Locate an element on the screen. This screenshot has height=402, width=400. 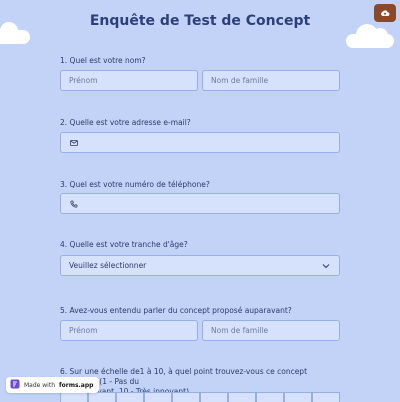
cloud-decoration-left is located at coordinates (15, 33).